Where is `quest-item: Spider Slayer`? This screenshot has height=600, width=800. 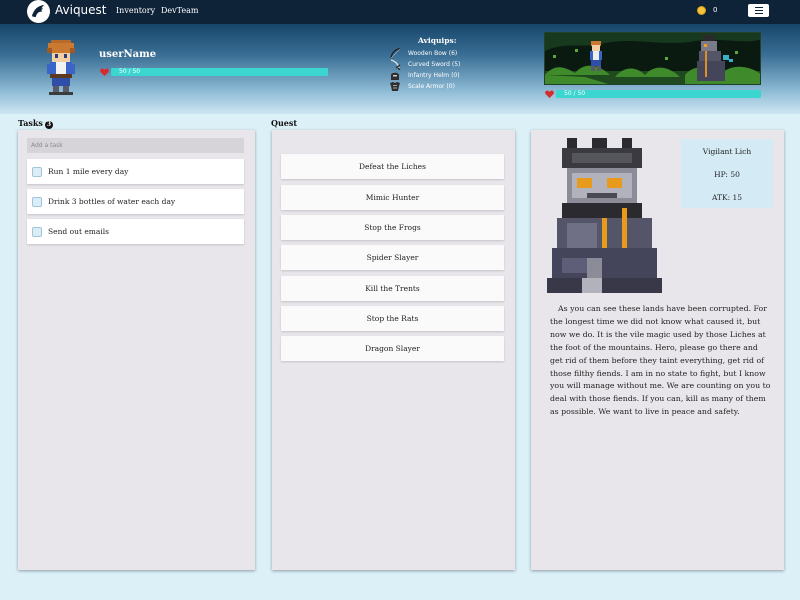 quest-item: Spider Slayer is located at coordinates (392, 257).